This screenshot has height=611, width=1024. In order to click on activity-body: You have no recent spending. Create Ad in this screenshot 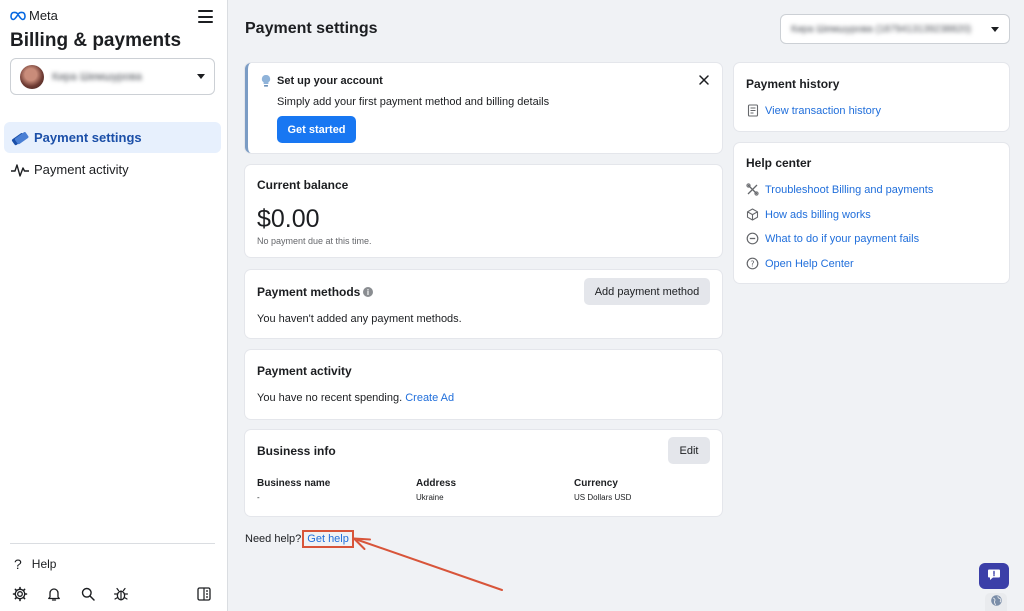, I will do `click(355, 398)`.